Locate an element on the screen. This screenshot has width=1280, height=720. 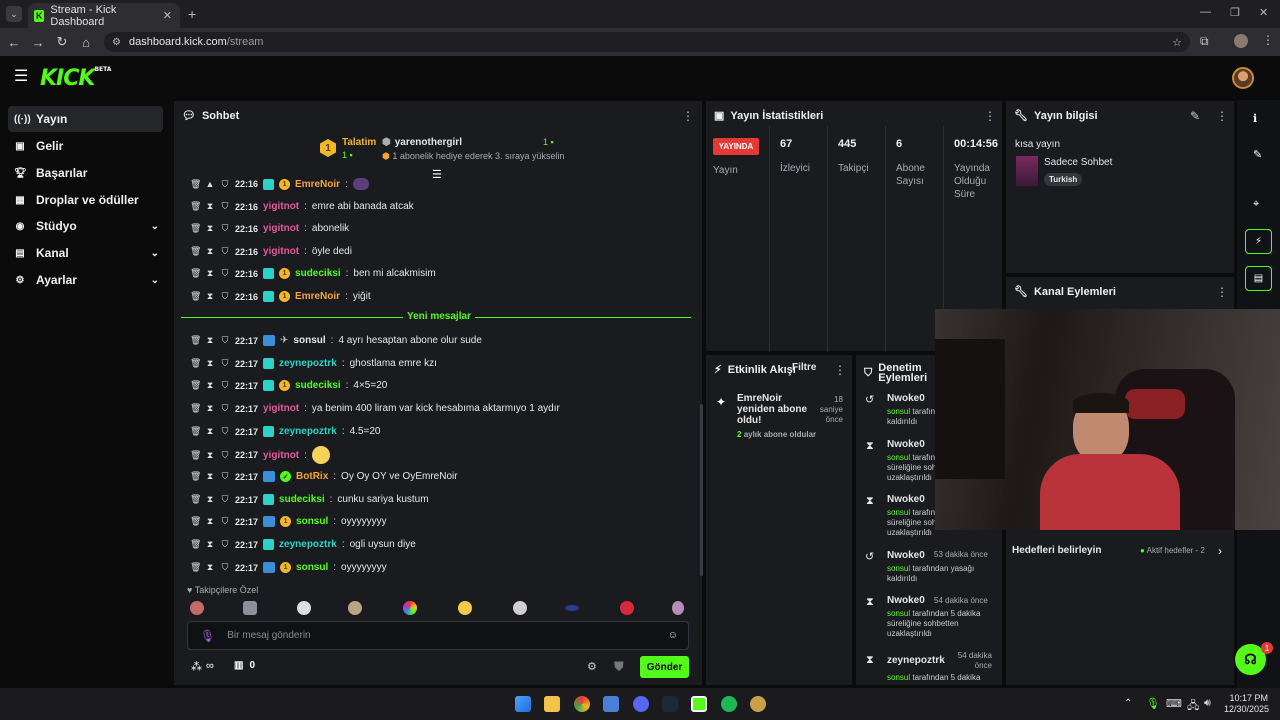
chat-input-field: 🎙︎ Bir mesaj gönderin ☺ is located at coordinates (438, 635).